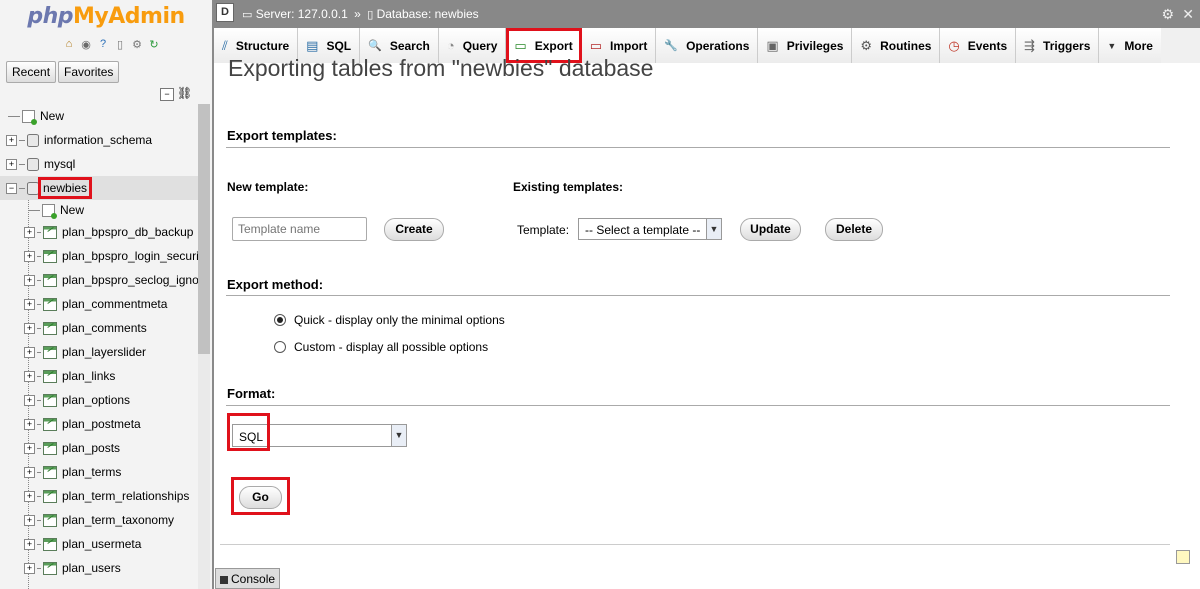 The width and height of the screenshot is (1200, 589). I want to click on delete-template-button: Delete, so click(854, 229).